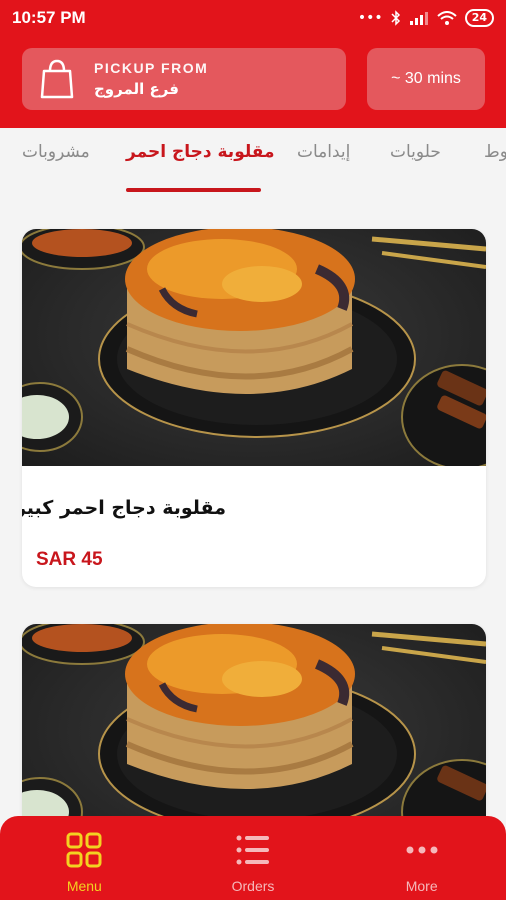  I want to click on header: PICKUP FROM فرع المروج ~ 30 mins, so click(253, 82).